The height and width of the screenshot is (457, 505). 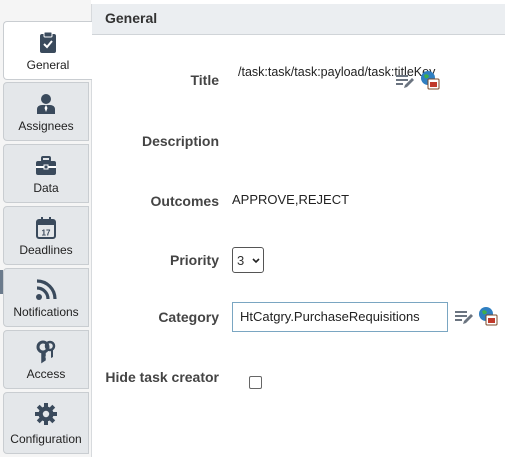 I want to click on scroll-marker, so click(x=1, y=282).